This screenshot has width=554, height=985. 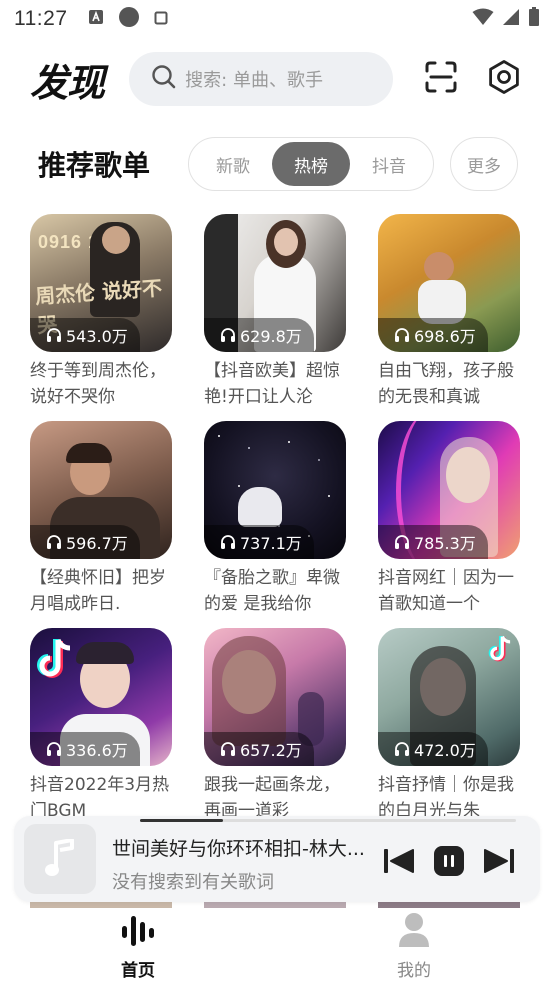 I want to click on play-count-badge: 785.3万, so click(x=433, y=542).